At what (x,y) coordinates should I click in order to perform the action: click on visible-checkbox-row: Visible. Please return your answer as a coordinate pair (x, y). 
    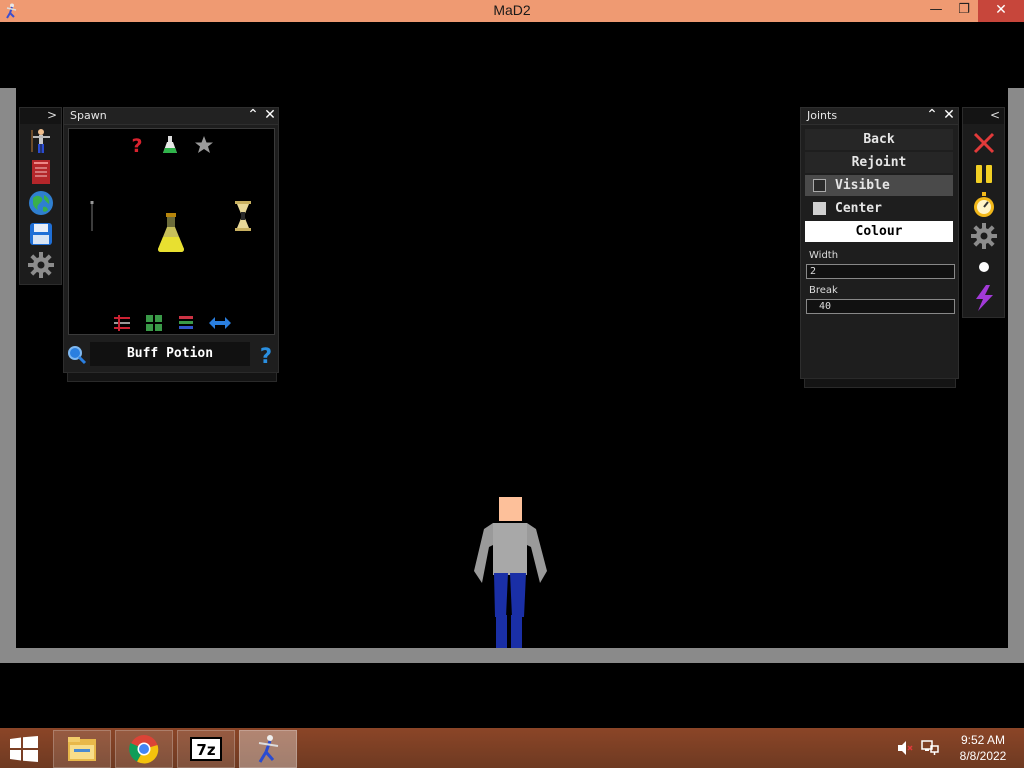
    Looking at the image, I should click on (879, 185).